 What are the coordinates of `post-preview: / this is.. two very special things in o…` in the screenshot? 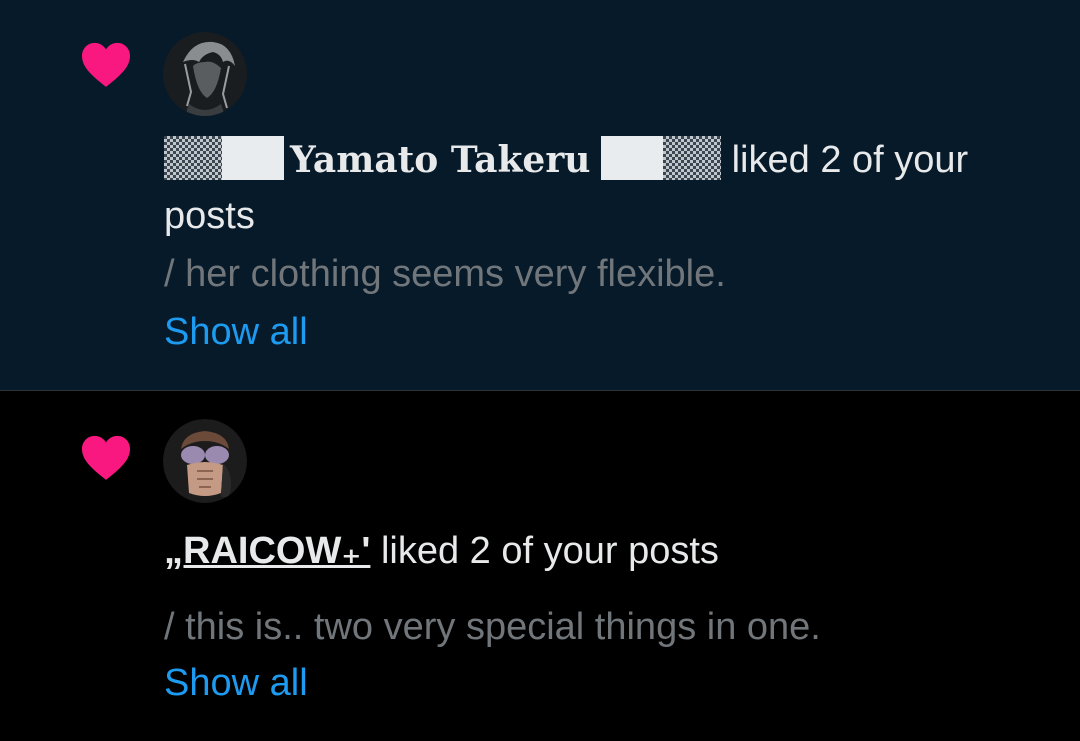 It's located at (592, 627).